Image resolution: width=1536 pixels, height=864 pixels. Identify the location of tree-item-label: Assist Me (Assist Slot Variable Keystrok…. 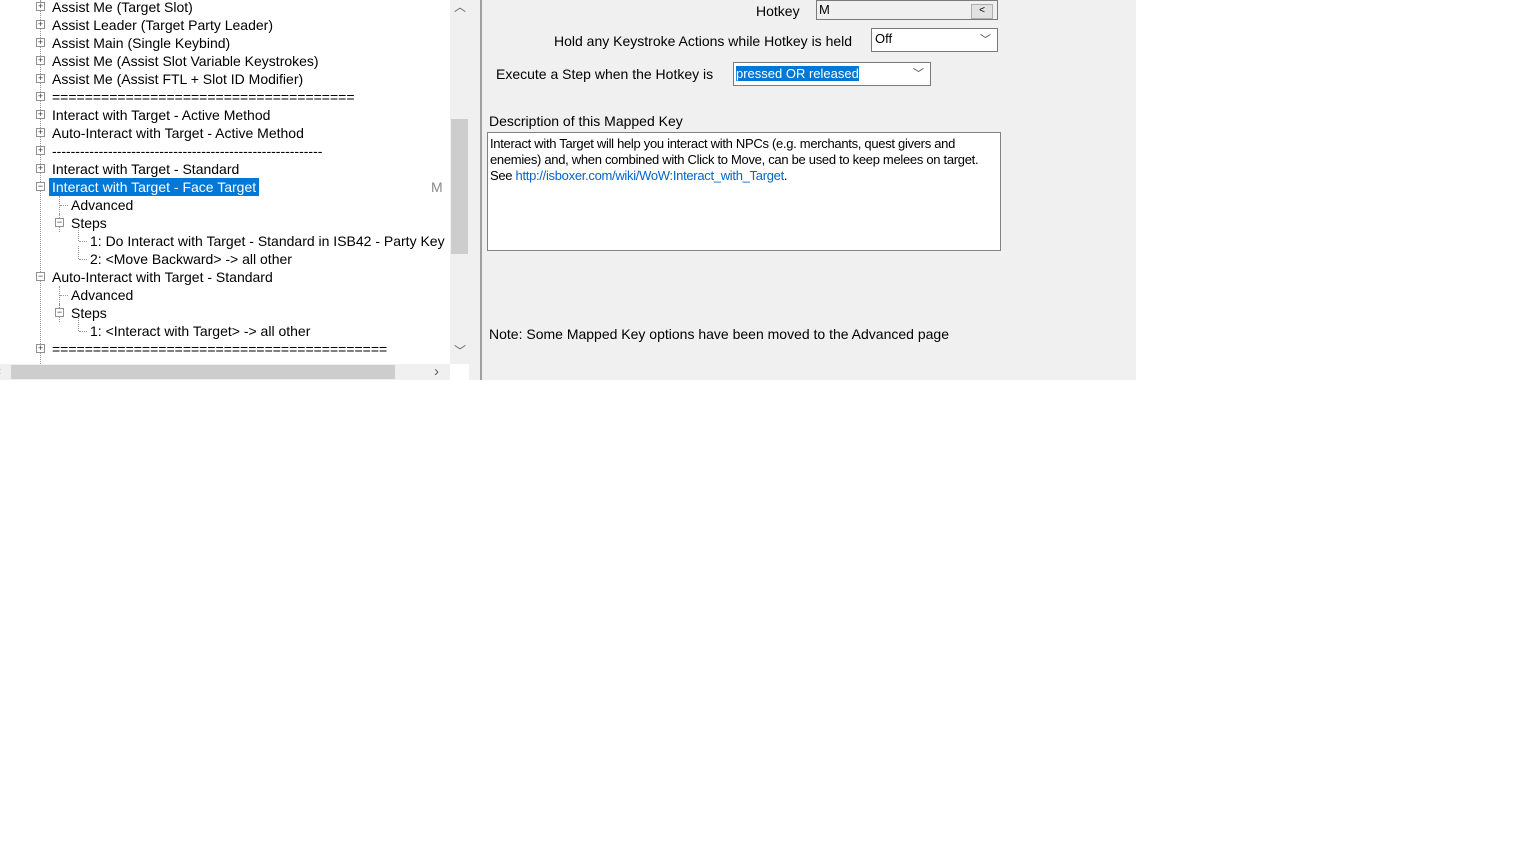
(185, 61).